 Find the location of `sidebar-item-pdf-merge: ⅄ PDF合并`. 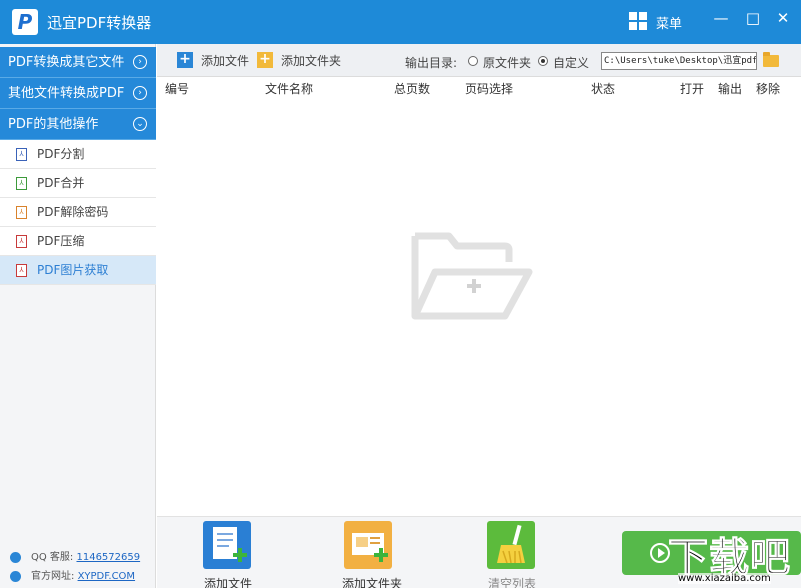

sidebar-item-pdf-merge: ⅄ PDF合并 is located at coordinates (78, 183).